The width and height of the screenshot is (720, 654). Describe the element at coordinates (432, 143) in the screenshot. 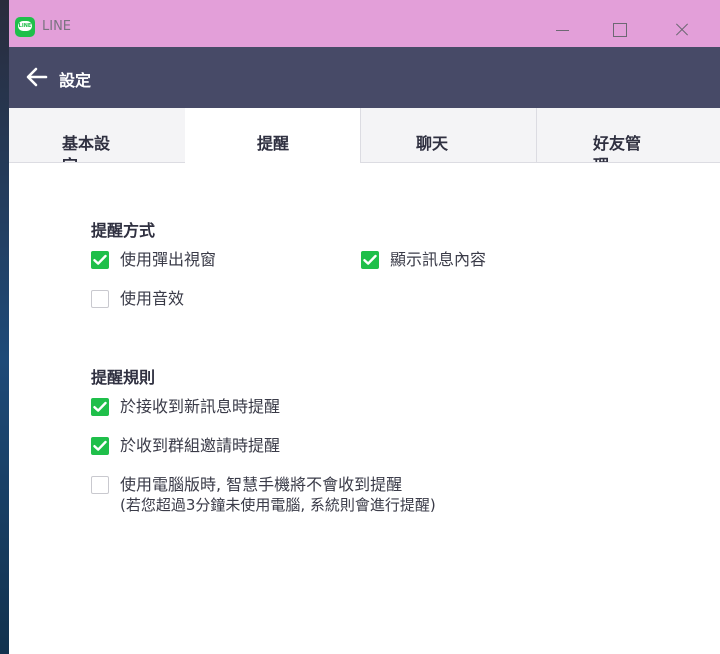

I see `tab-label: 聊天` at that location.